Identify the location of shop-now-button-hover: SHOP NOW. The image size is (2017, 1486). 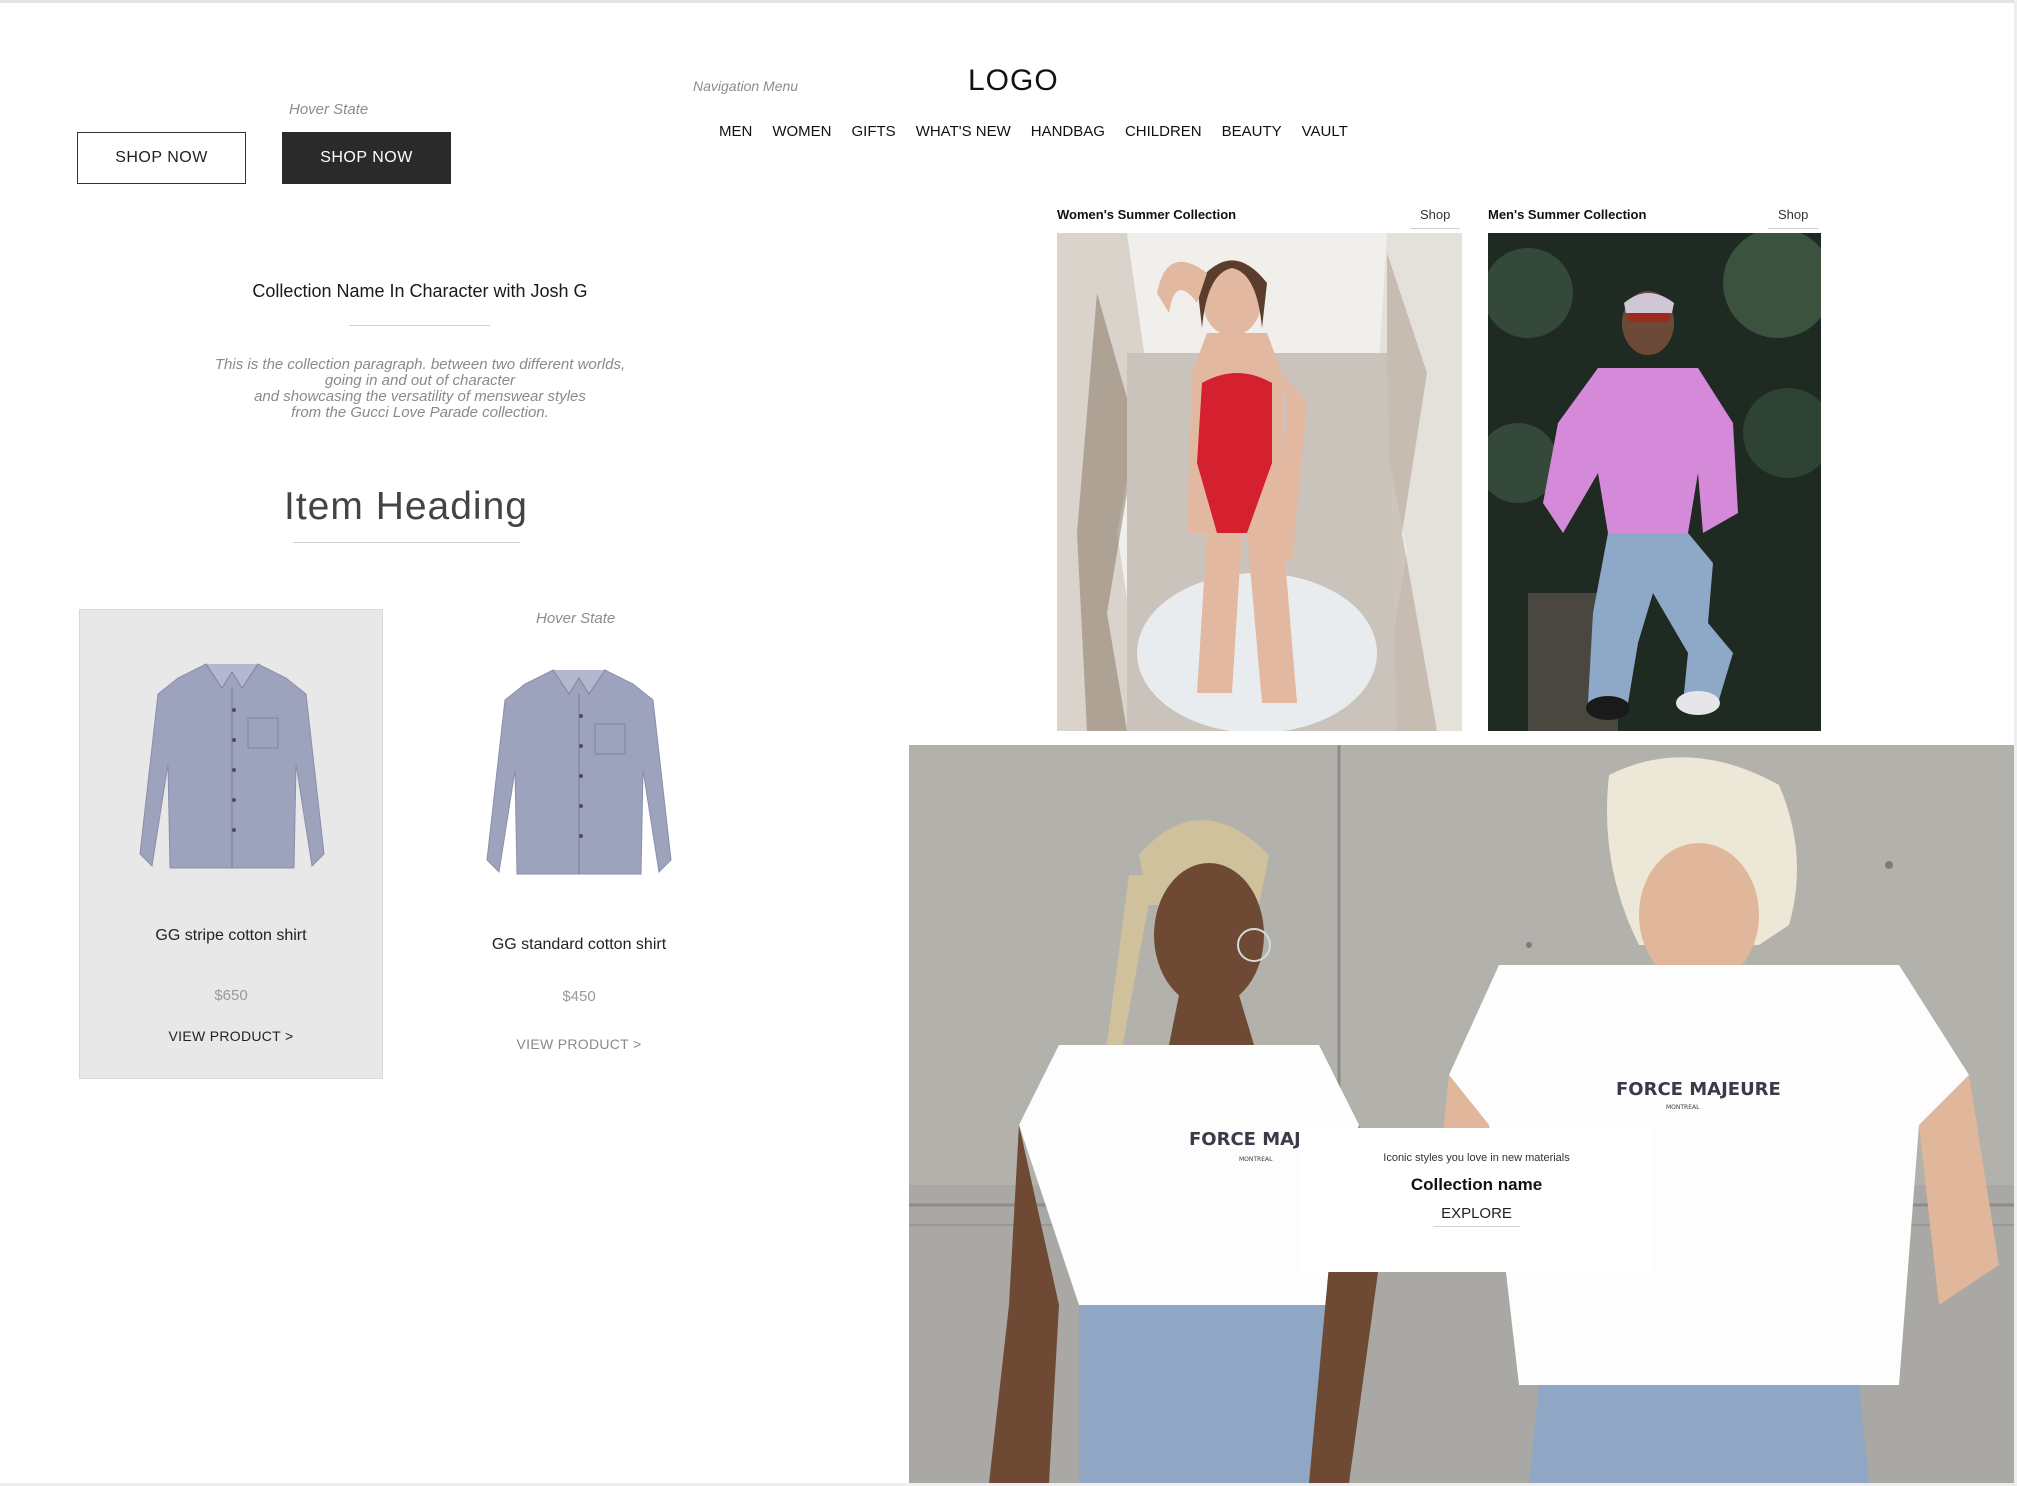
(366, 158).